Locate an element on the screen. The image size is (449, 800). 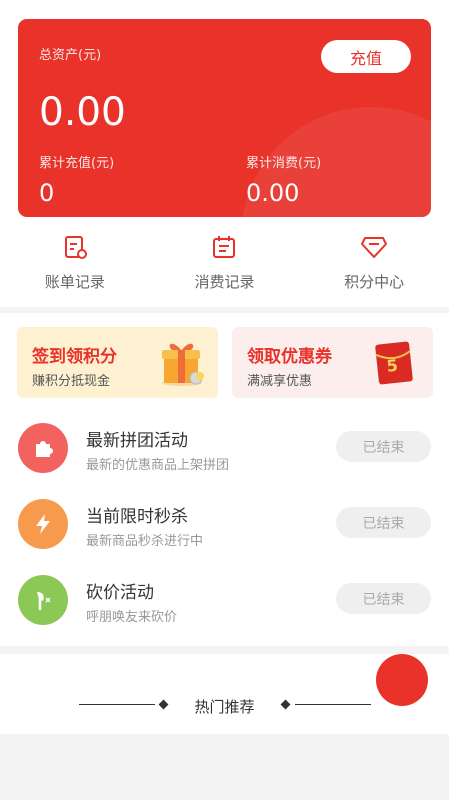
coupon-card: 领取优惠券 满减享优惠 5 is located at coordinates (332, 362).